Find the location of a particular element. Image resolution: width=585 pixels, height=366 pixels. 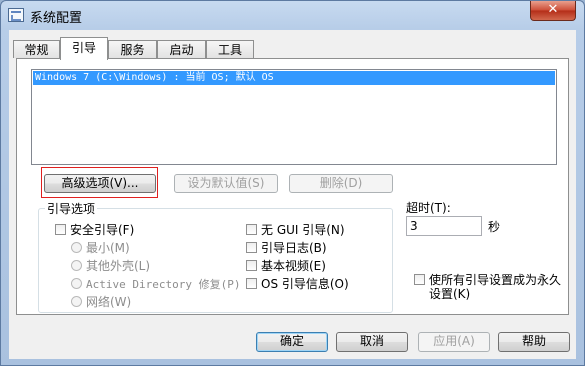

boot-os-list-item: Windows 7 (C:\Windows) : 当前 OS; 默认 OS is located at coordinates (294, 78).